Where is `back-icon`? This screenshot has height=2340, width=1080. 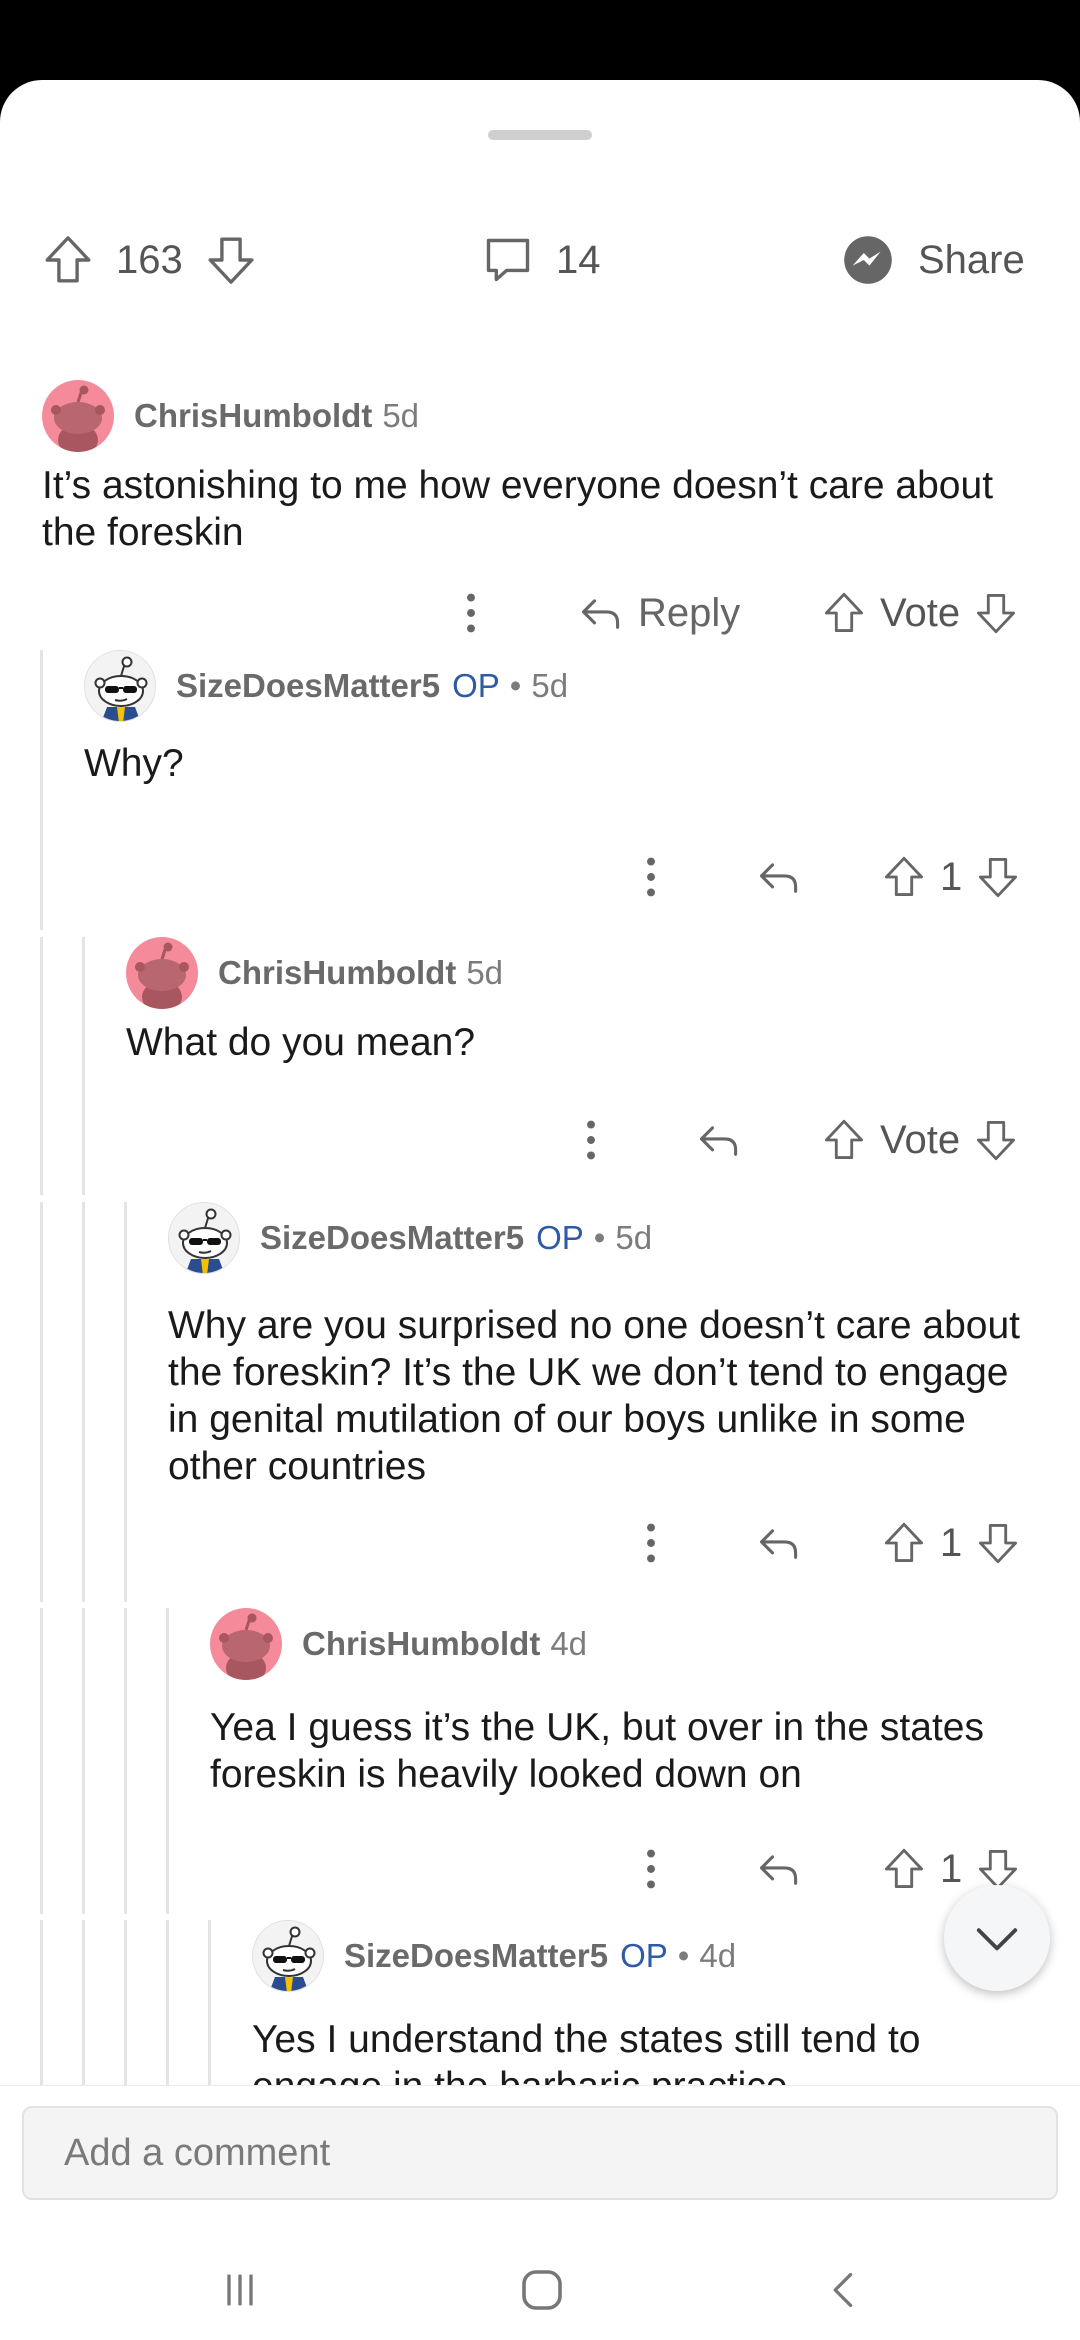
back-icon is located at coordinates (844, 2290).